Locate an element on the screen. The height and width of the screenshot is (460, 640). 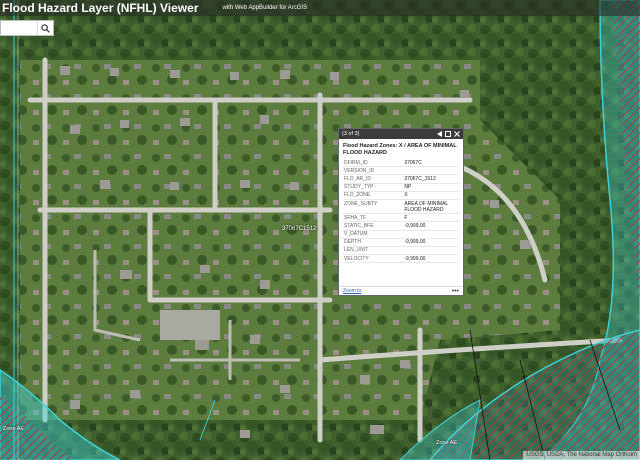
search-box is located at coordinates (27, 28).